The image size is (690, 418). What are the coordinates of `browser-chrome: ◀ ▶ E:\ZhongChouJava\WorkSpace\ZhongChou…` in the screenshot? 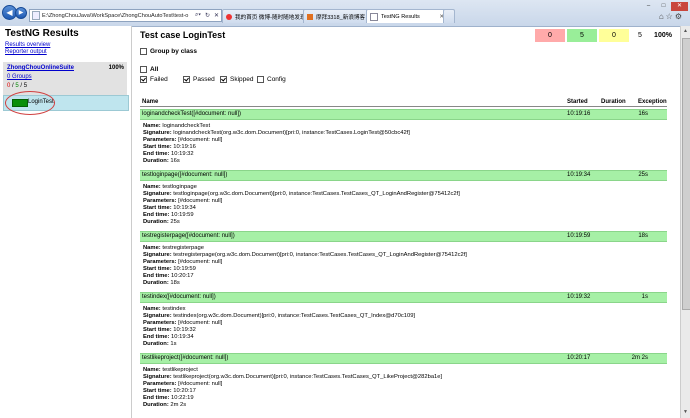 It's located at (345, 13).